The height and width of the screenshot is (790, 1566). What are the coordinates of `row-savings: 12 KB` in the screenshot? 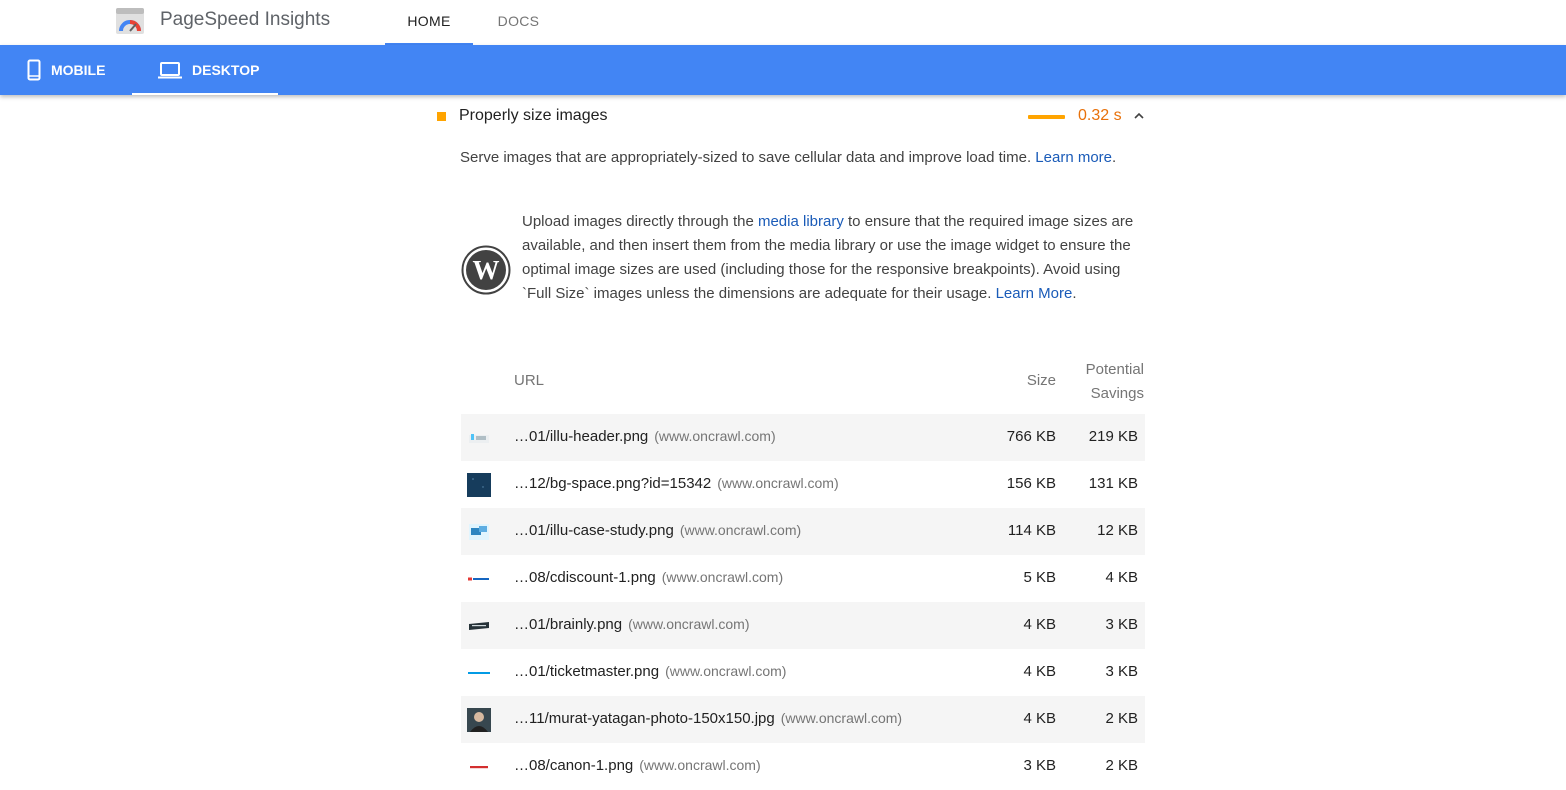 It's located at (1117, 530).